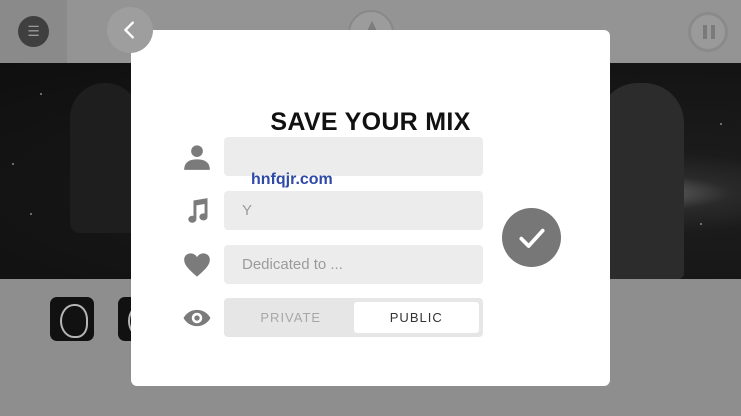 The height and width of the screenshot is (416, 741). Describe the element at coordinates (197, 157) in the screenshot. I see `user-icon` at that location.